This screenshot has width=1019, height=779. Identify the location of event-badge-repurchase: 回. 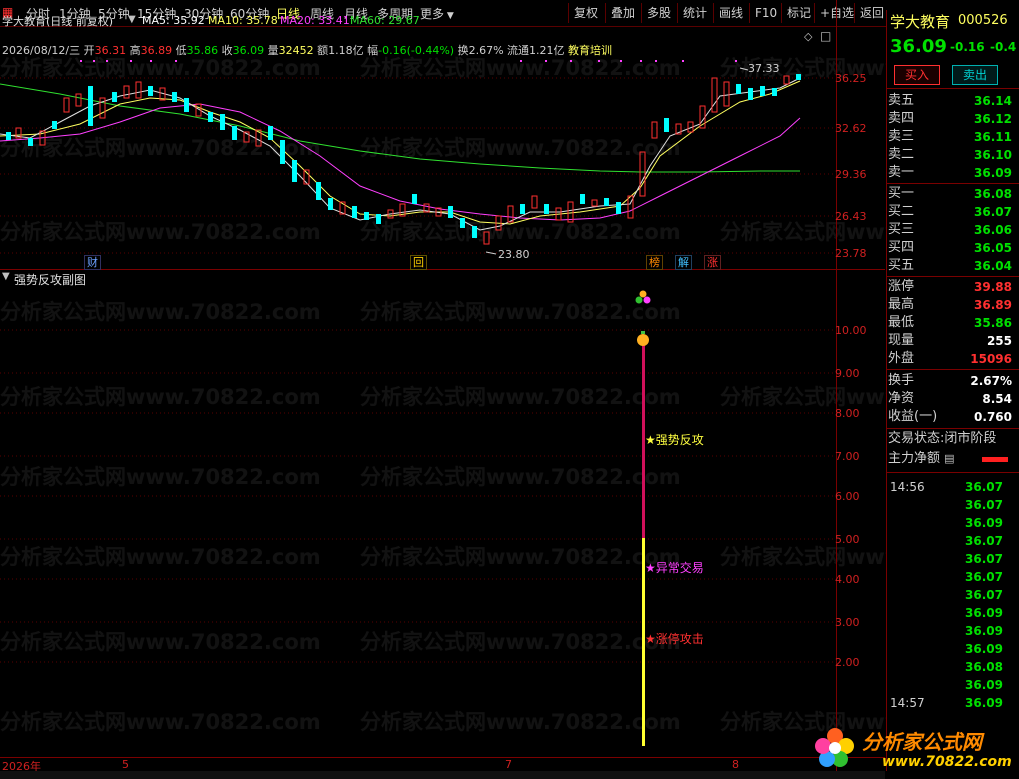
(418, 262).